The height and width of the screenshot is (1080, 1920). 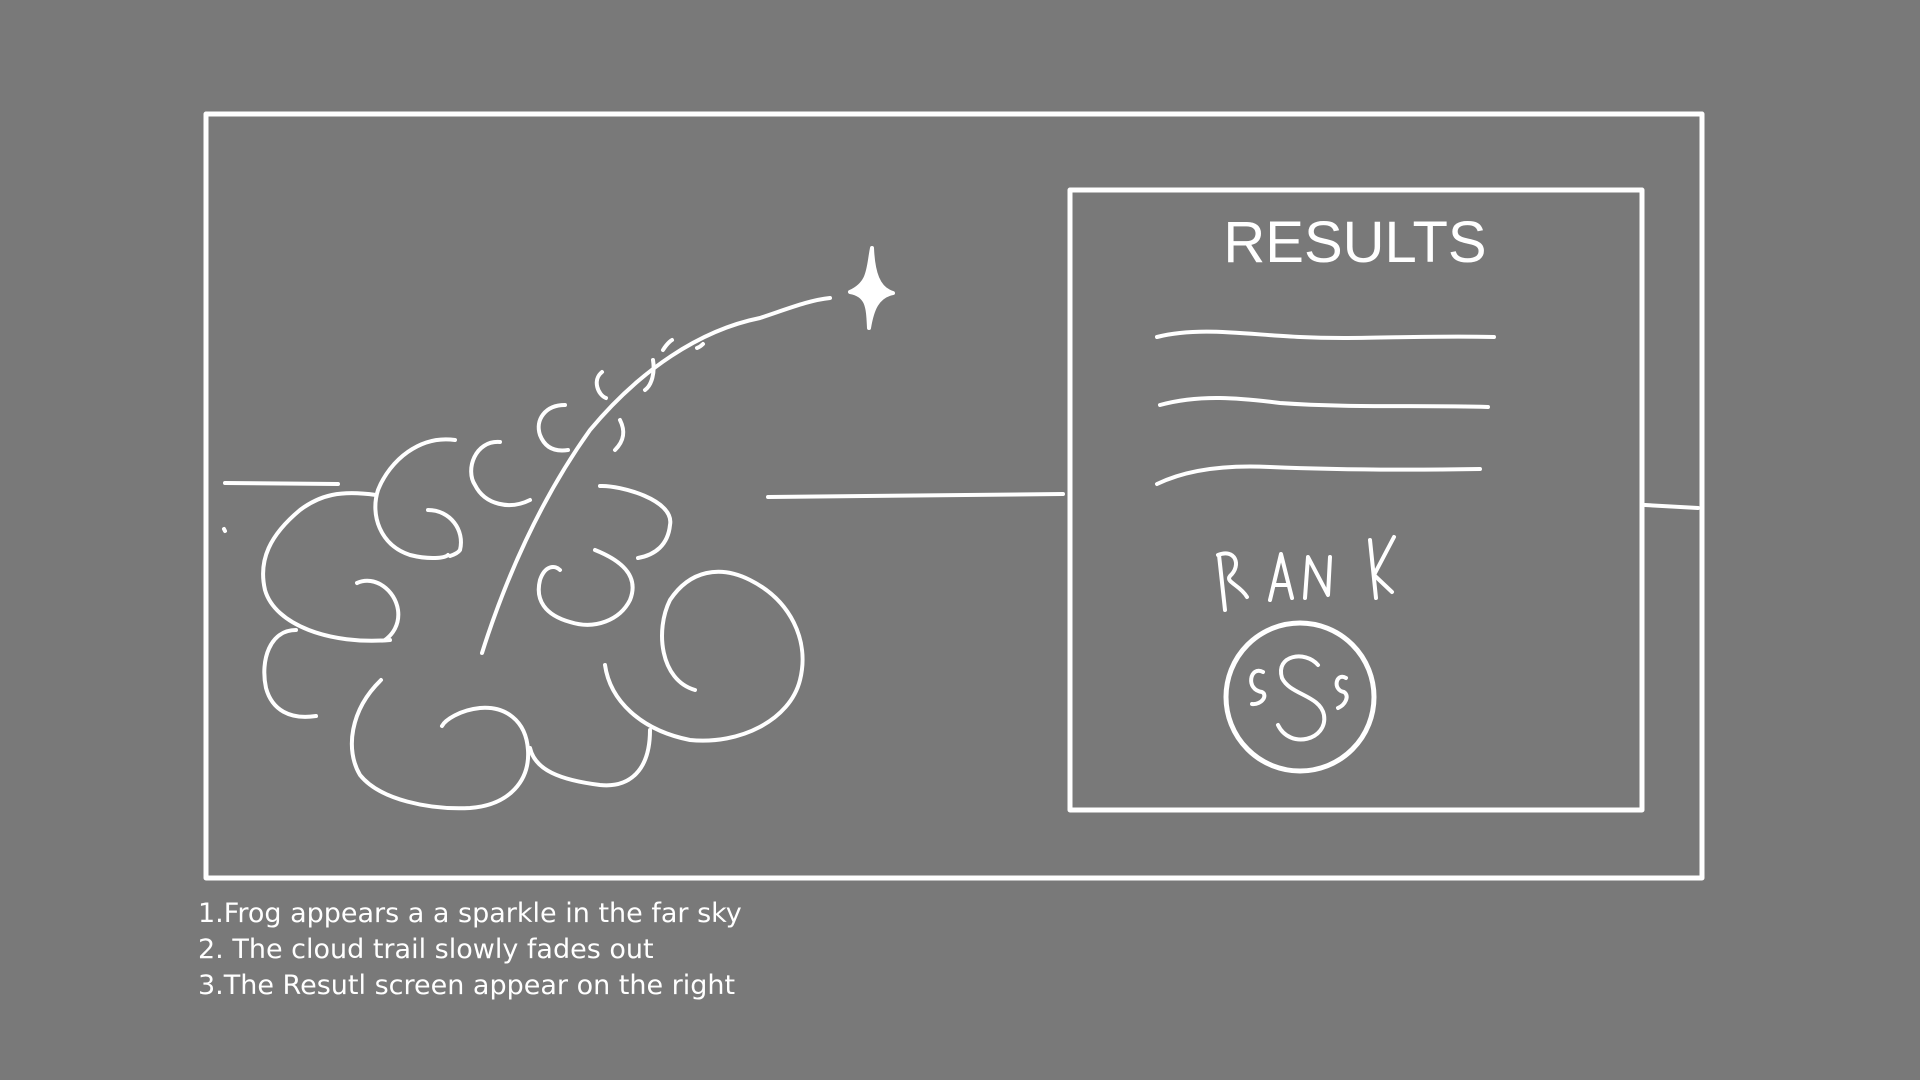 I want to click on sparkle-icon, so click(x=871, y=288).